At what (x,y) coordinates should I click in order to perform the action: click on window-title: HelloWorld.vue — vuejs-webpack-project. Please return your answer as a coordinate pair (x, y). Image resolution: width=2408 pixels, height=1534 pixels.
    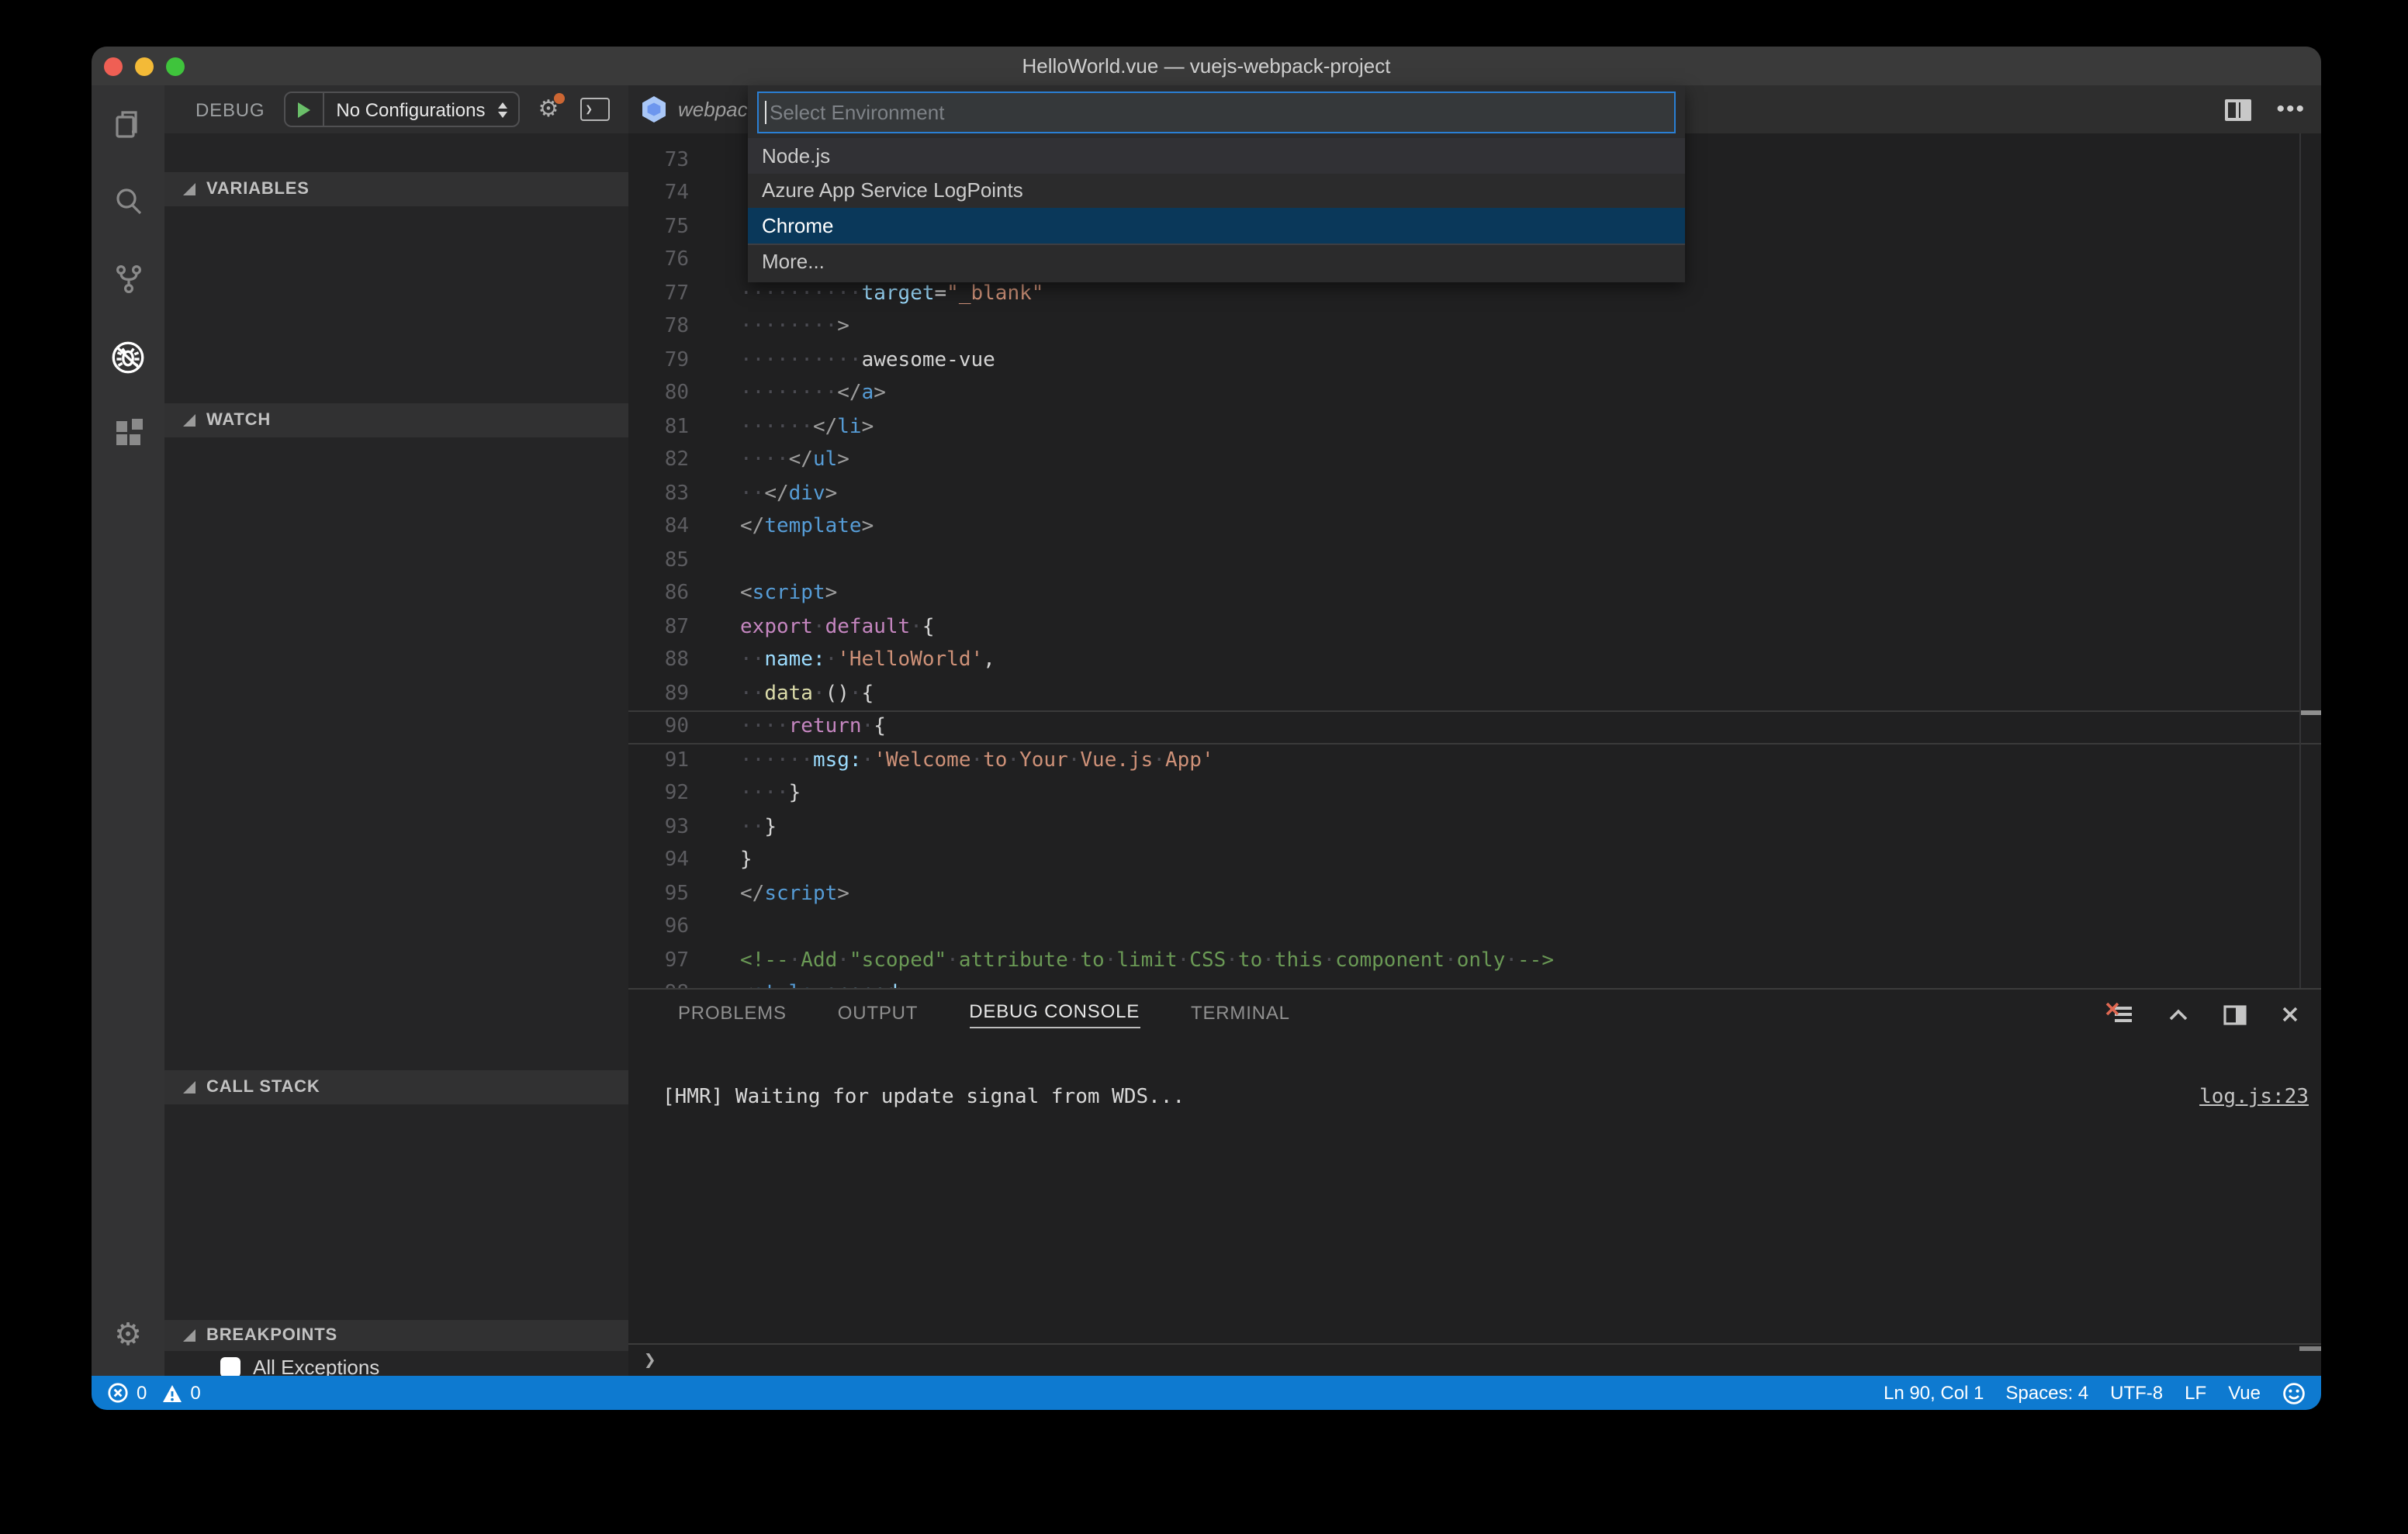
    Looking at the image, I should click on (1206, 66).